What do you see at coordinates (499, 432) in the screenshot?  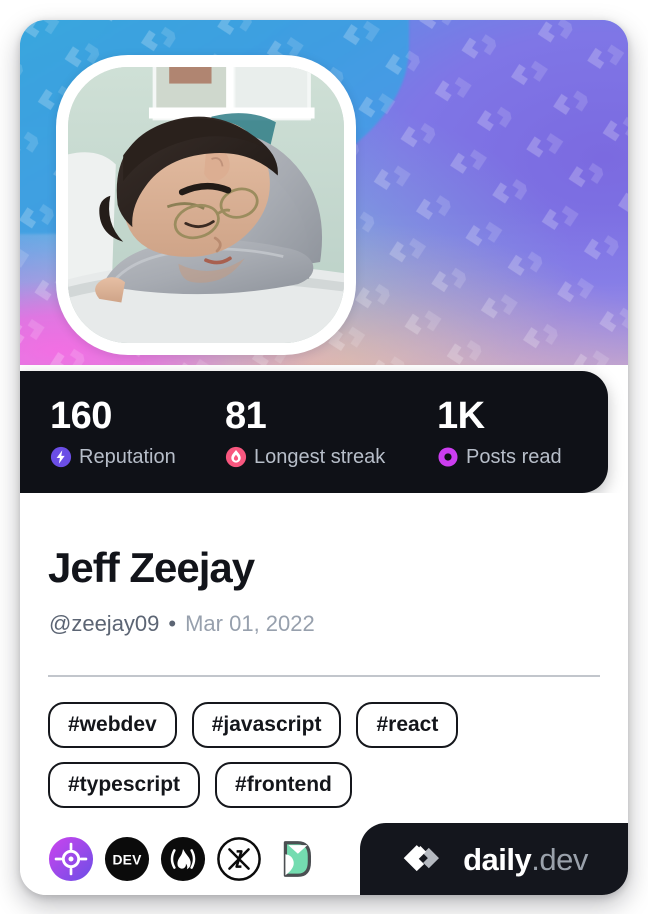 I see `stat-posts-read: 1K Posts read` at bounding box center [499, 432].